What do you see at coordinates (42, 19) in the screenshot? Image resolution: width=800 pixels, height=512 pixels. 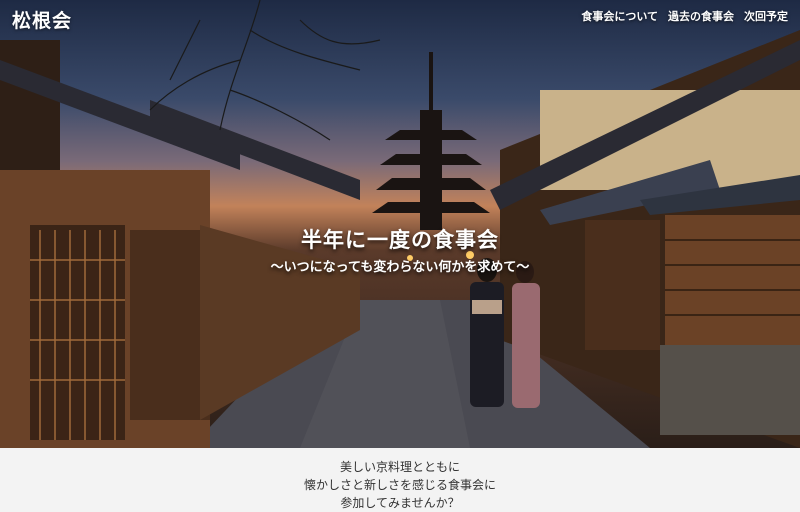 I see `site-logo: 松根会` at bounding box center [42, 19].